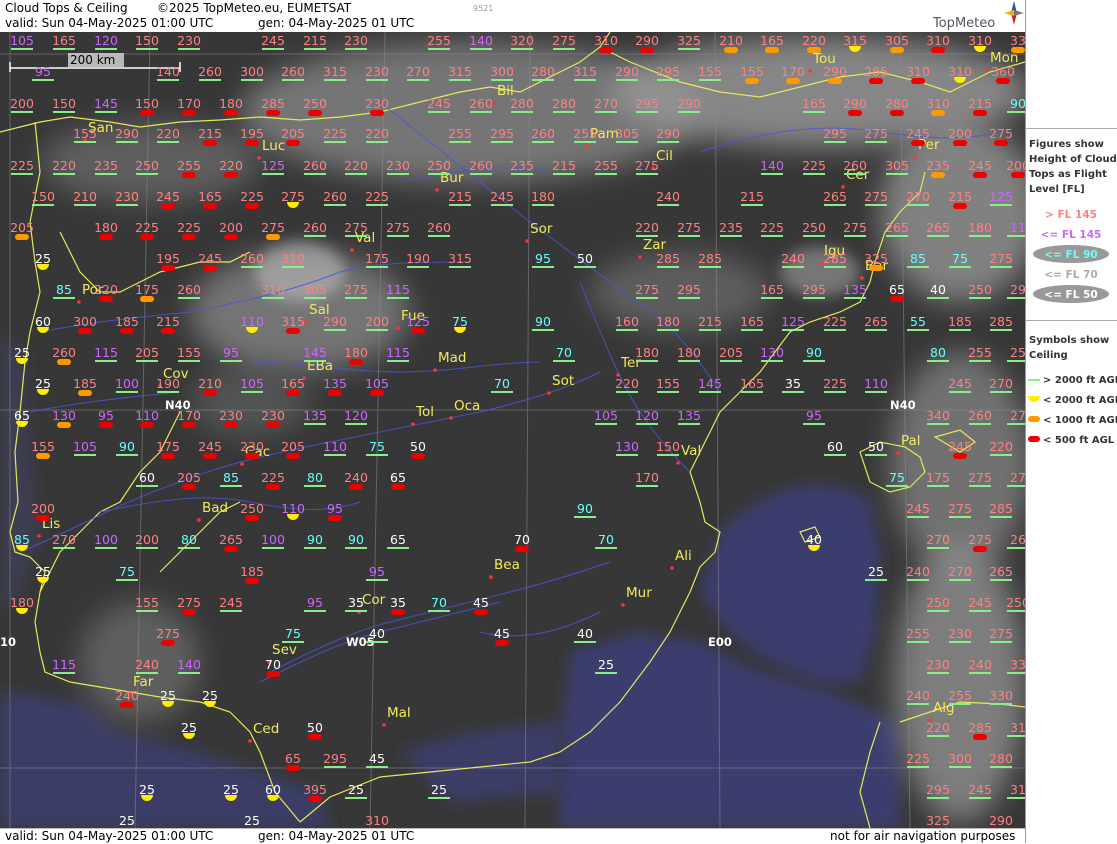 This screenshot has width=1117, height=844. What do you see at coordinates (1017, 289) in the screenshot?
I see `cloud-top-value: 29` at bounding box center [1017, 289].